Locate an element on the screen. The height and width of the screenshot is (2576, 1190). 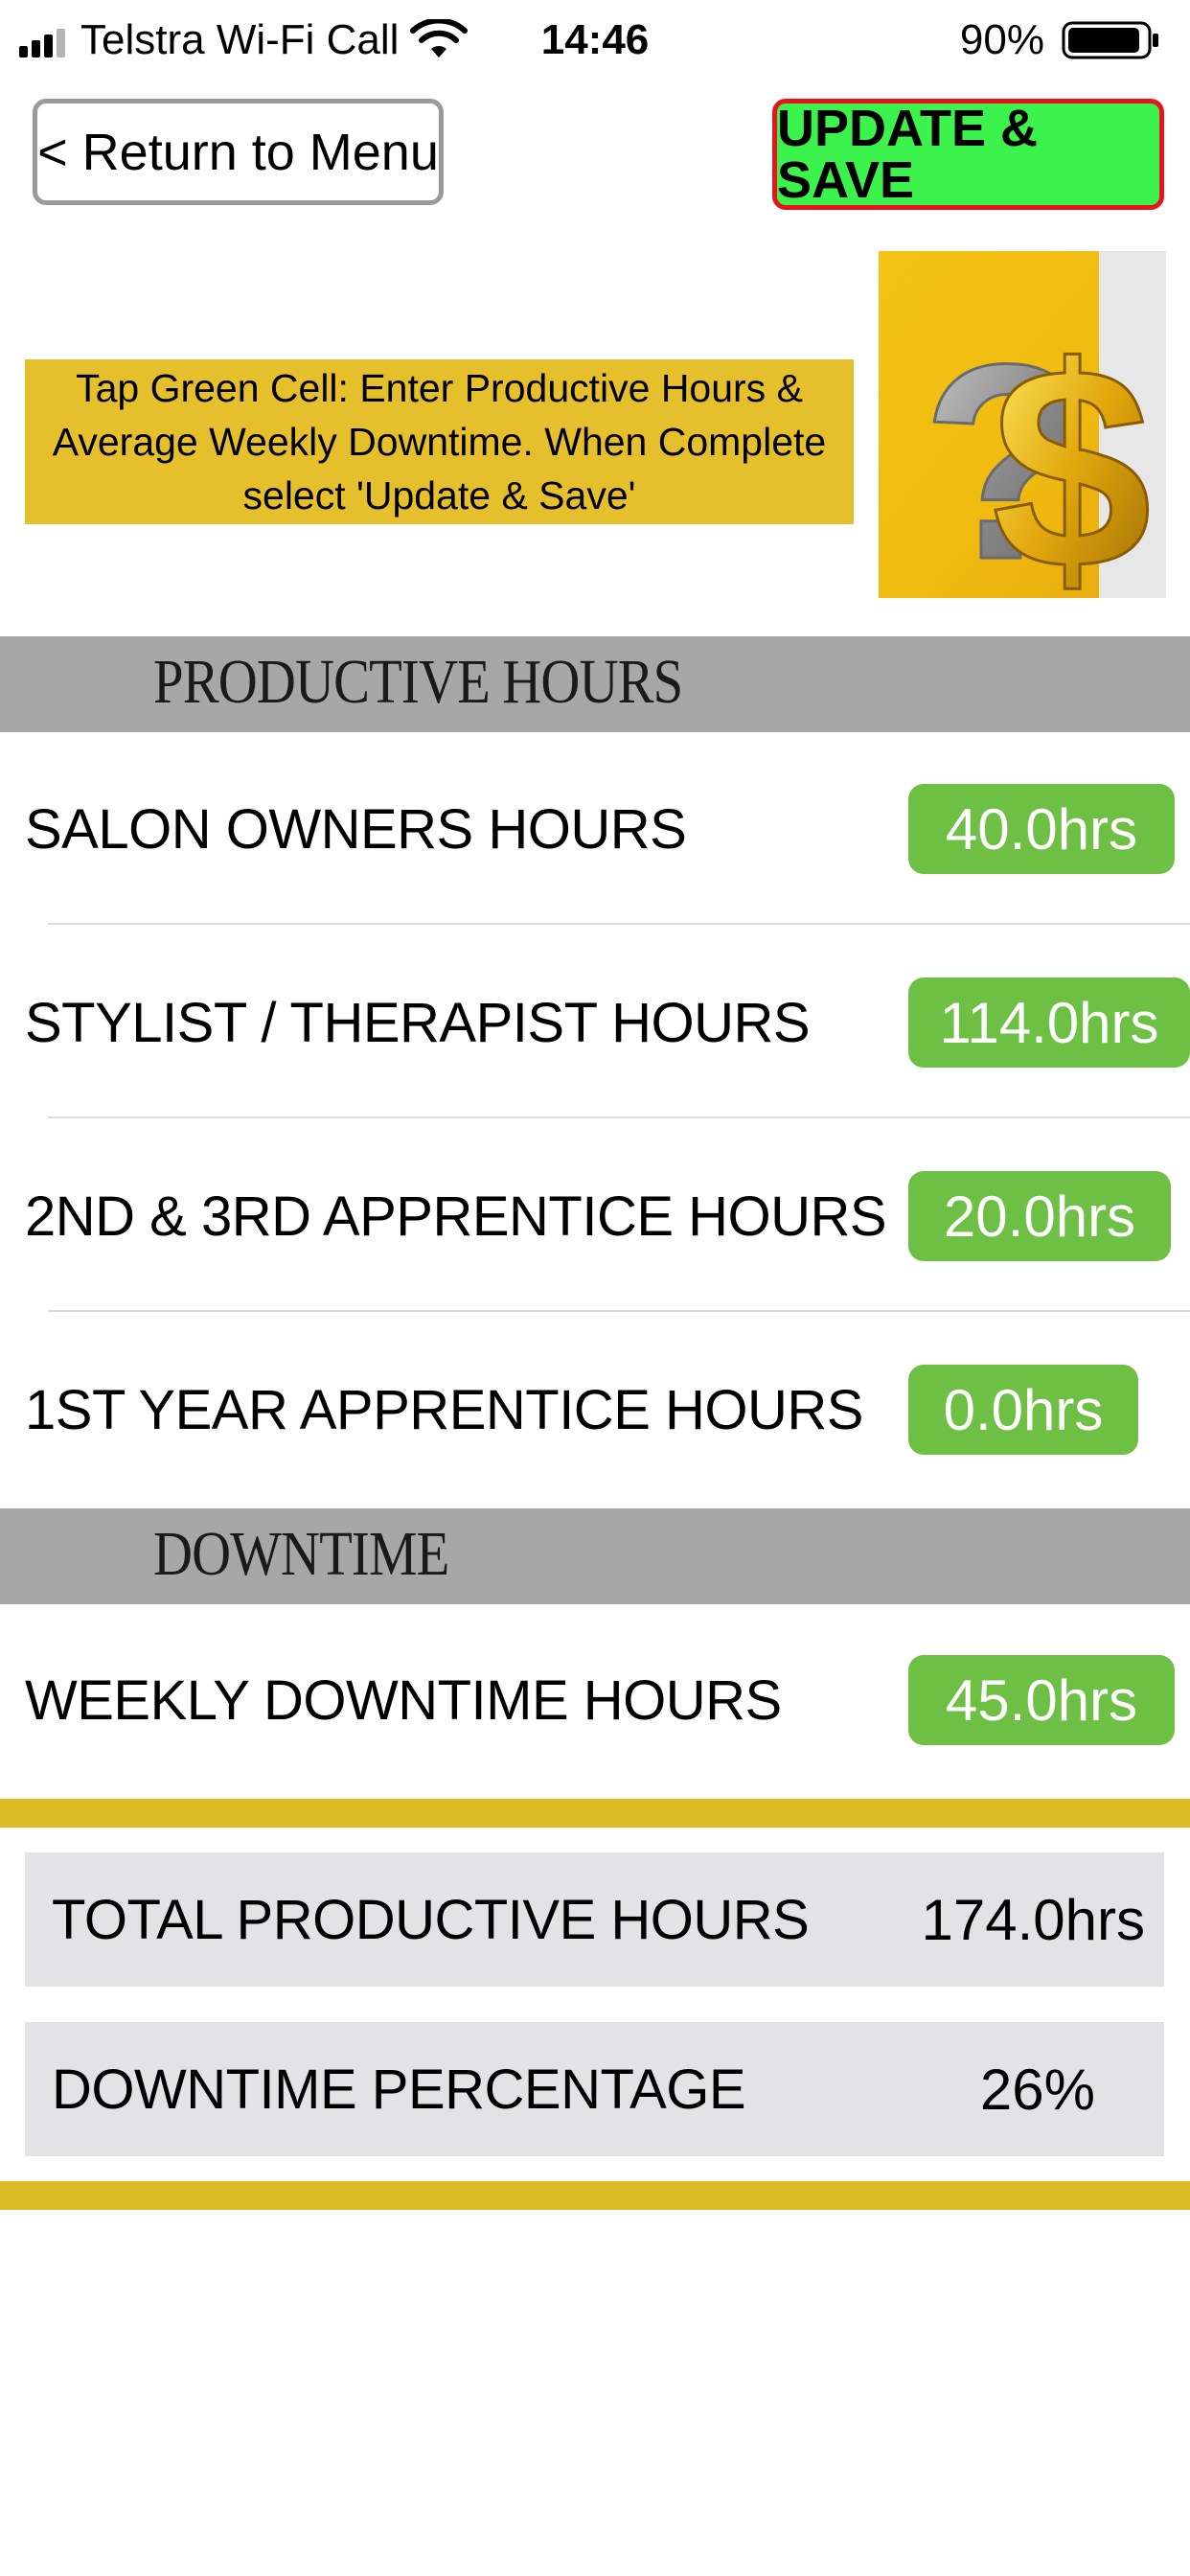
row-label: 2ND & 3RD APPRENTICE HOURS is located at coordinates (456, 1216).